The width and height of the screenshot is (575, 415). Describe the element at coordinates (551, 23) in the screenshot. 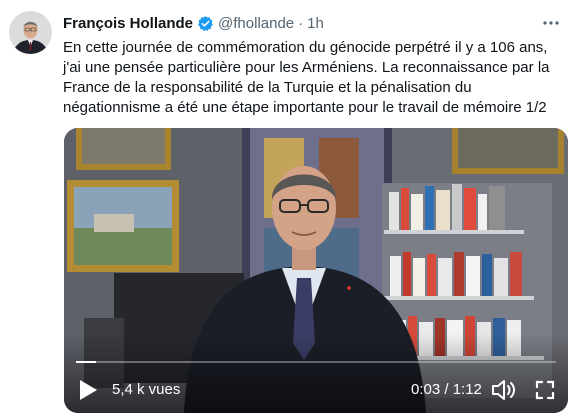

I see `more-options-icon` at that location.